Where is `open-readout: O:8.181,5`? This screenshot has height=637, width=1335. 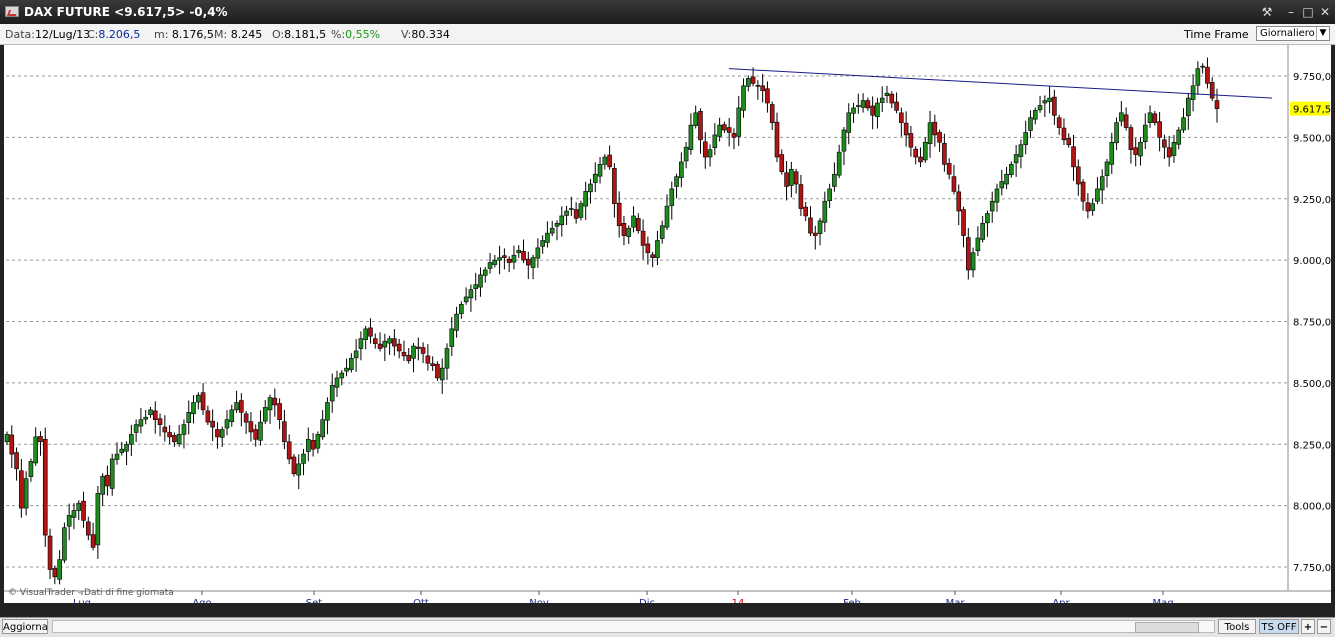 open-readout: O:8.181,5 is located at coordinates (299, 34).